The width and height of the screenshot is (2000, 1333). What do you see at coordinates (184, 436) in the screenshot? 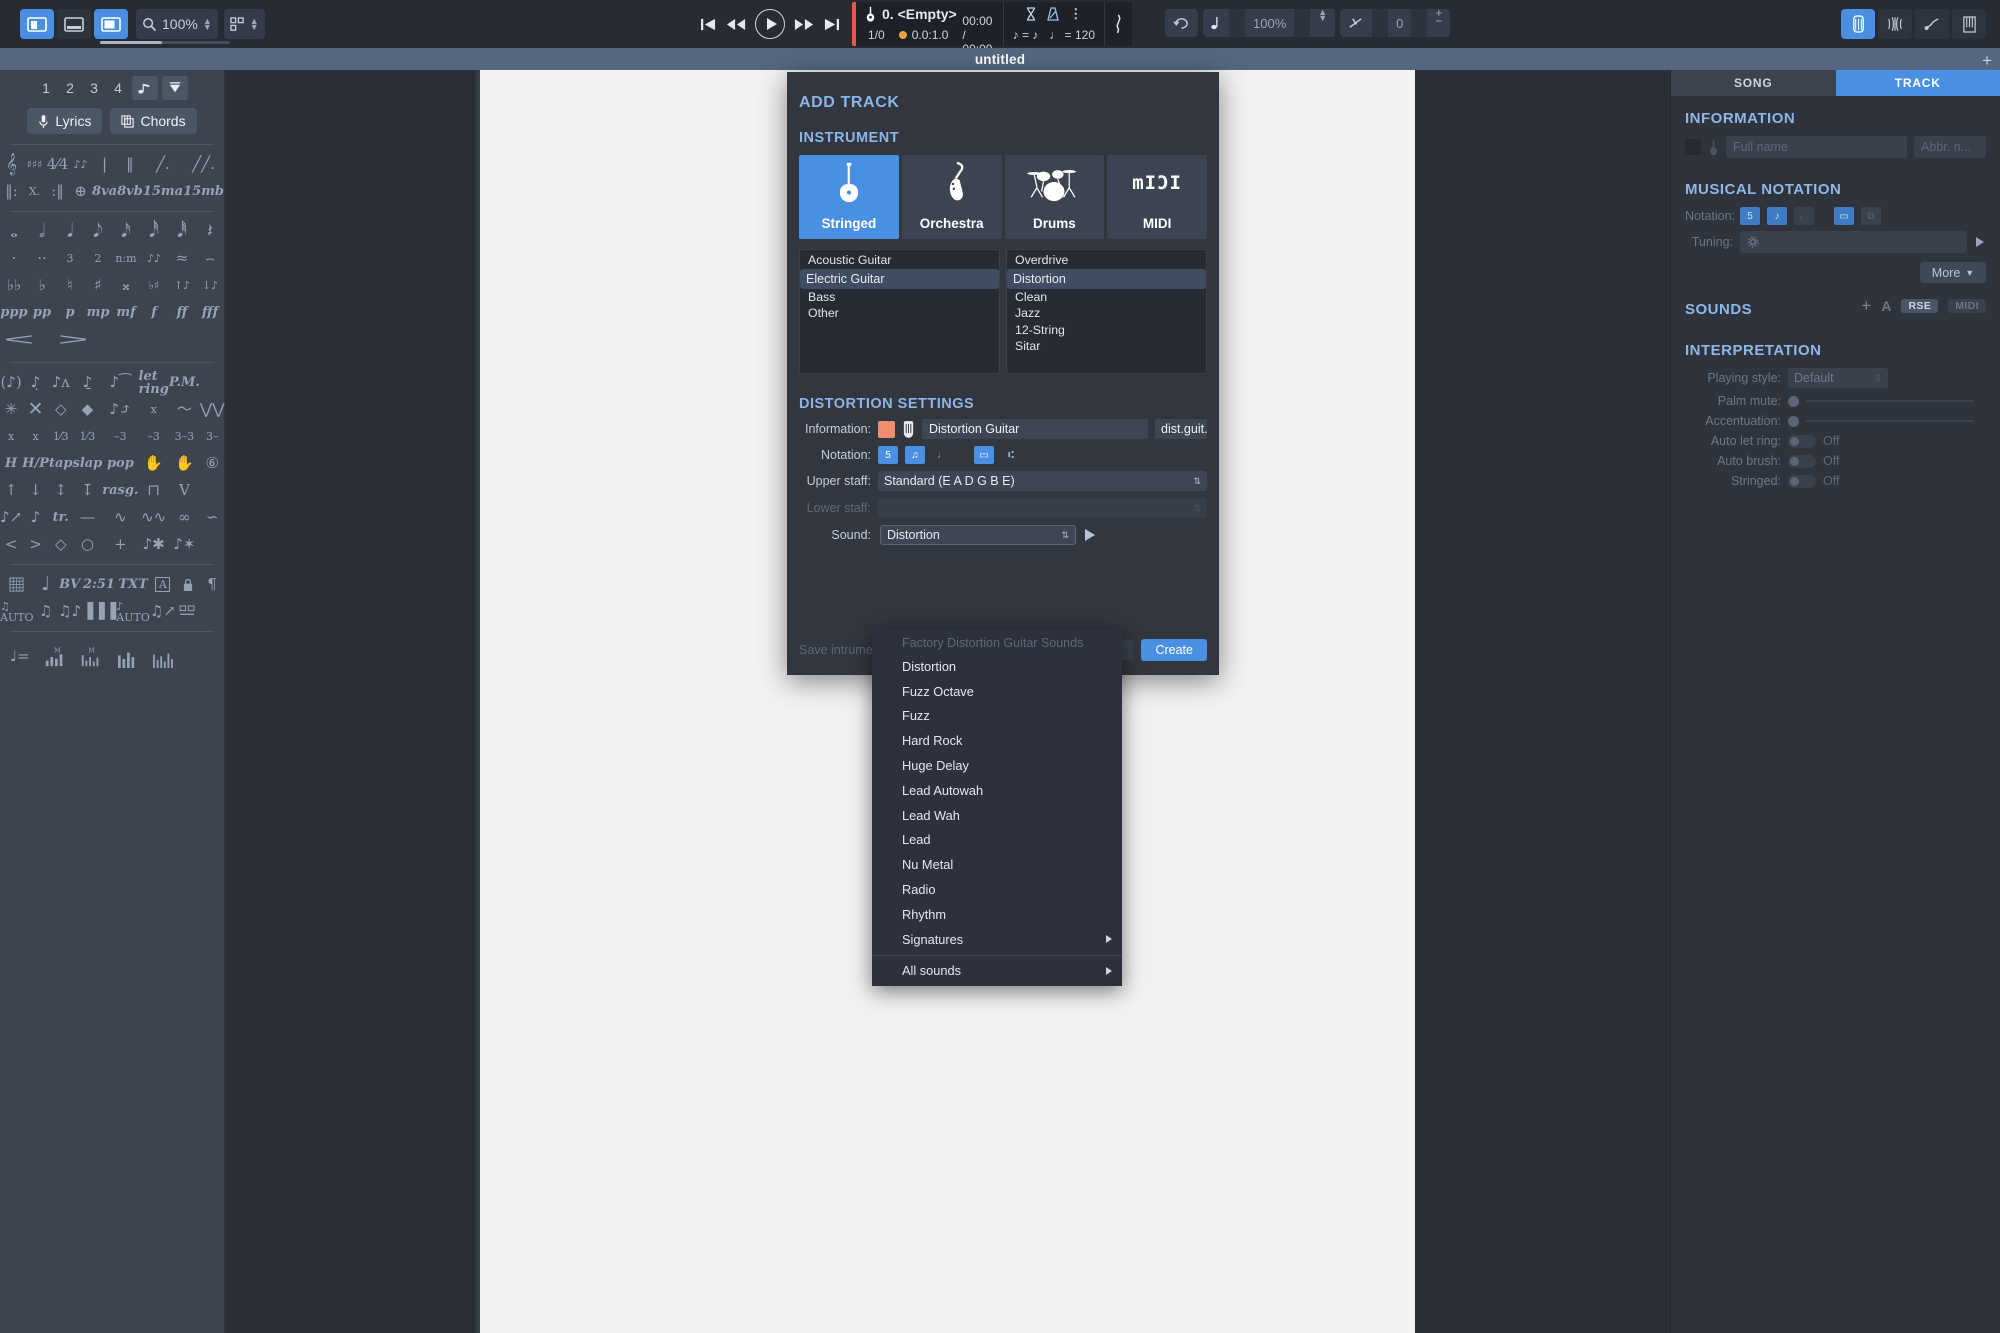
I see `palette-glyph: 3–3` at bounding box center [184, 436].